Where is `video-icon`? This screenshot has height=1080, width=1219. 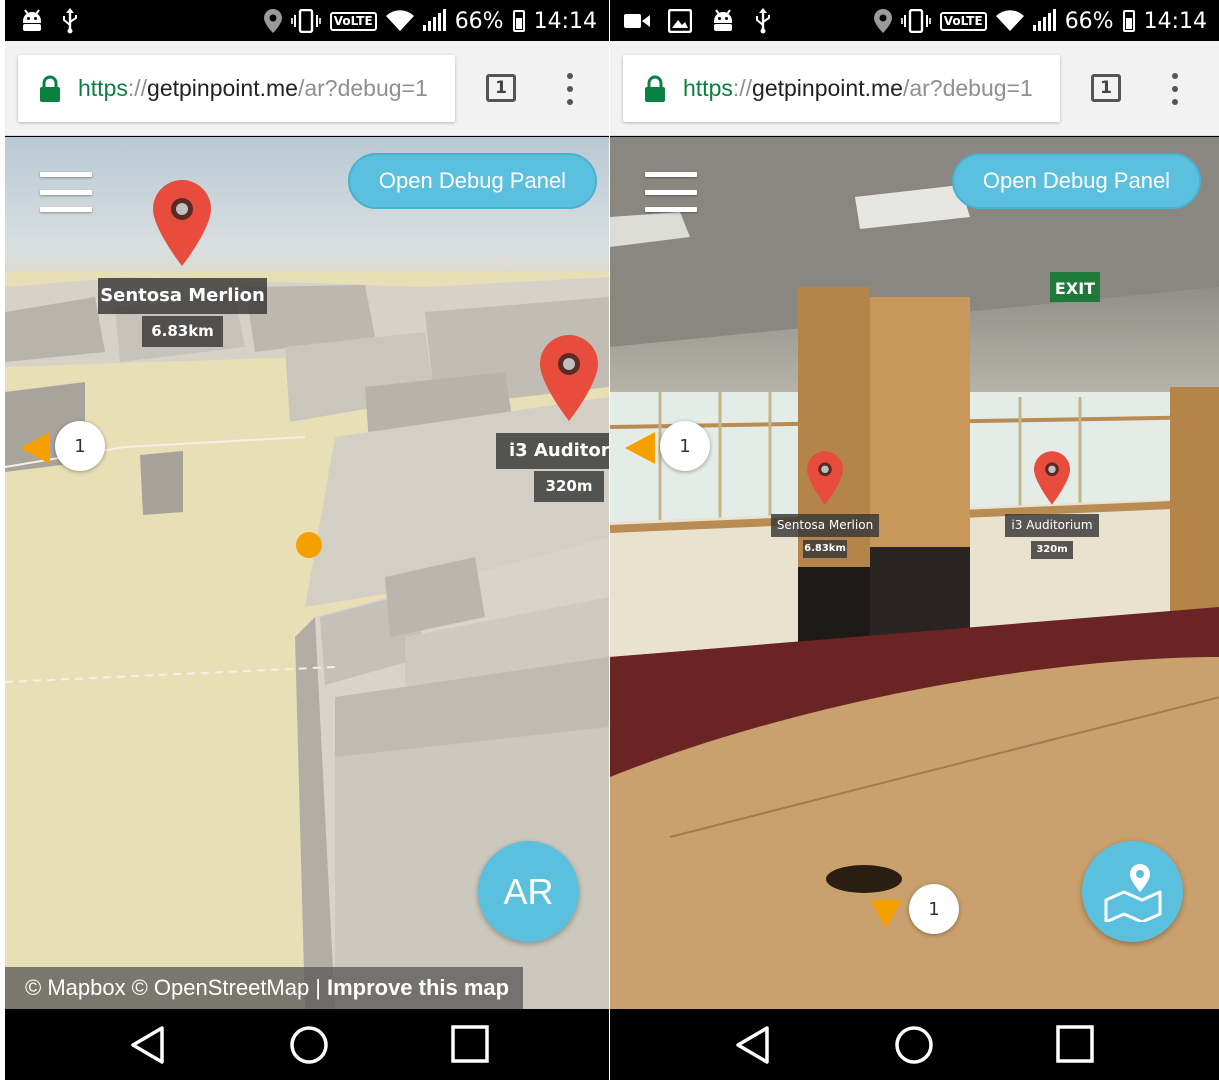
video-icon is located at coordinates (637, 21).